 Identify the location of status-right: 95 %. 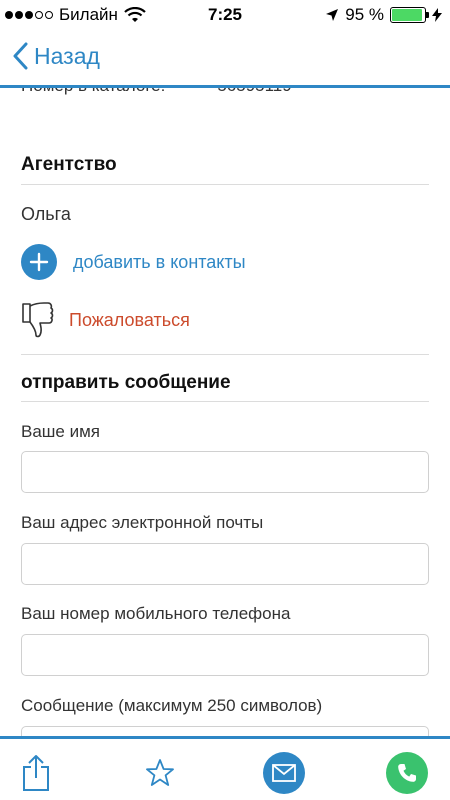
(383, 15).